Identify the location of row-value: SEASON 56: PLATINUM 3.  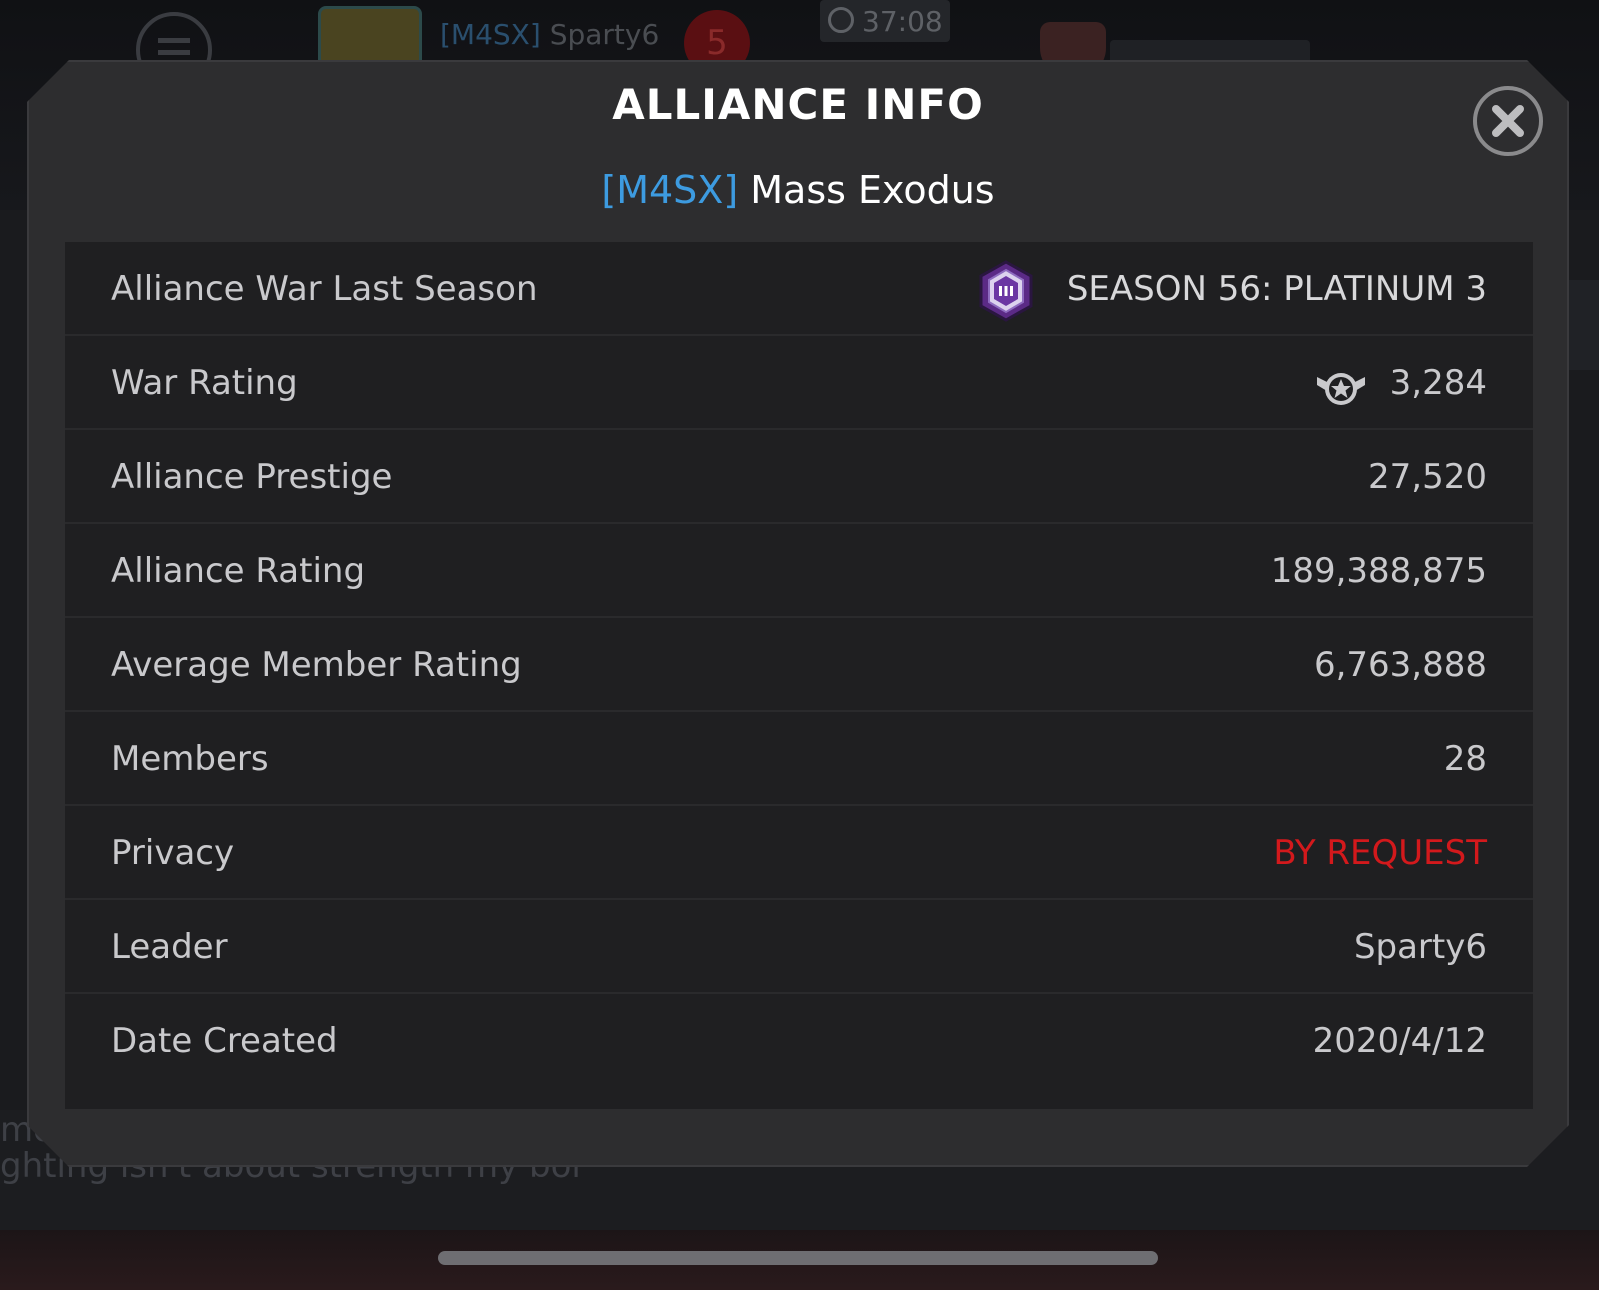
(1276, 289).